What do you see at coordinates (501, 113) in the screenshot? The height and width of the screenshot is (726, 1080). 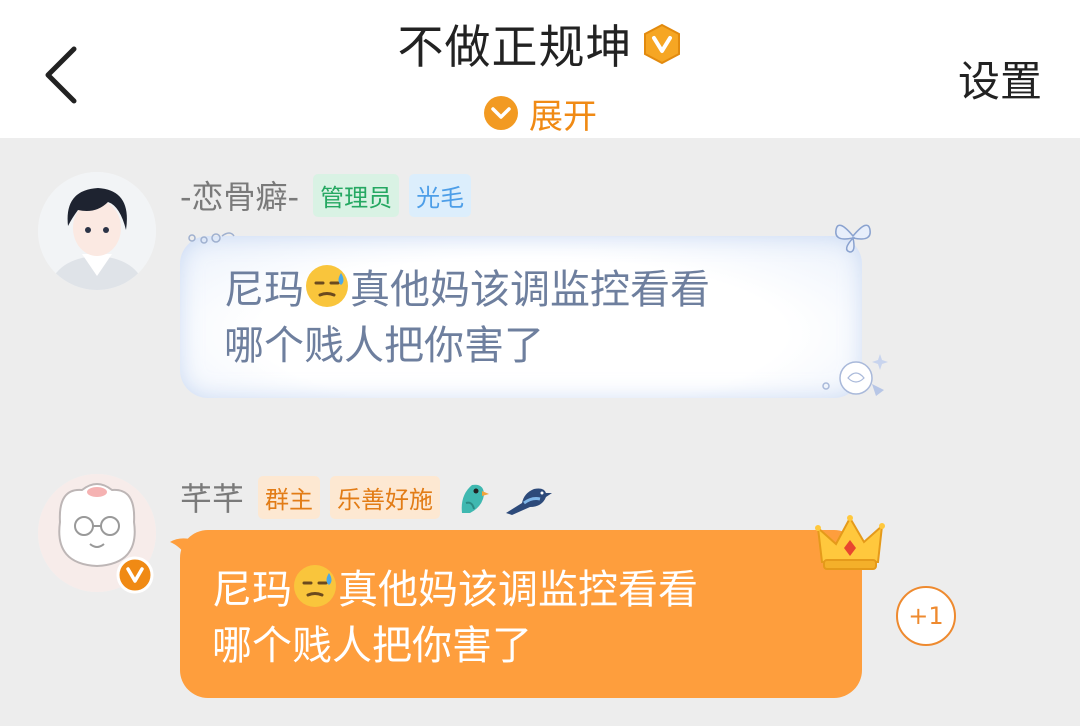 I see `chevron-down-circle-icon` at bounding box center [501, 113].